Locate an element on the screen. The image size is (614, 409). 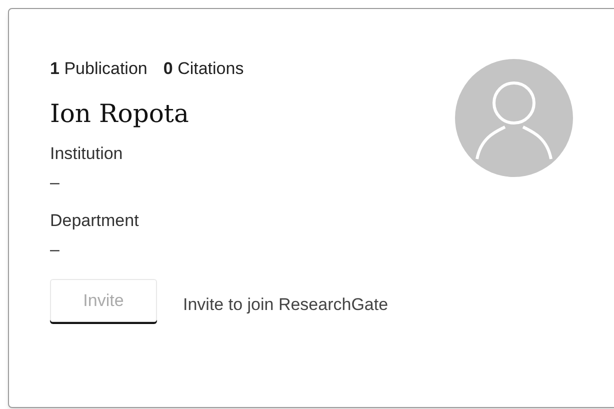
invite-text: Invite to join ResearchGate is located at coordinates (285, 305).